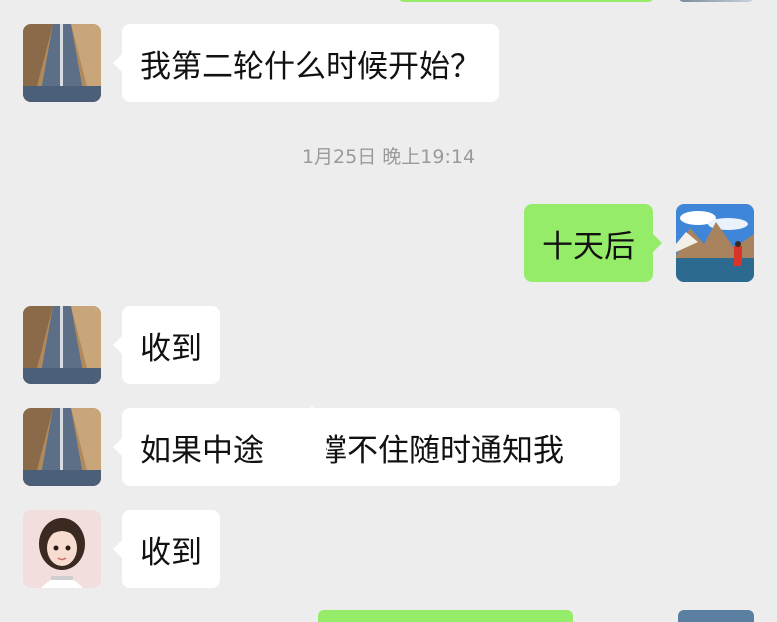 The image size is (777, 622). What do you see at coordinates (440, 450) in the screenshot?
I see `message-text-part-2: 撑不住随时通知我` at bounding box center [440, 450].